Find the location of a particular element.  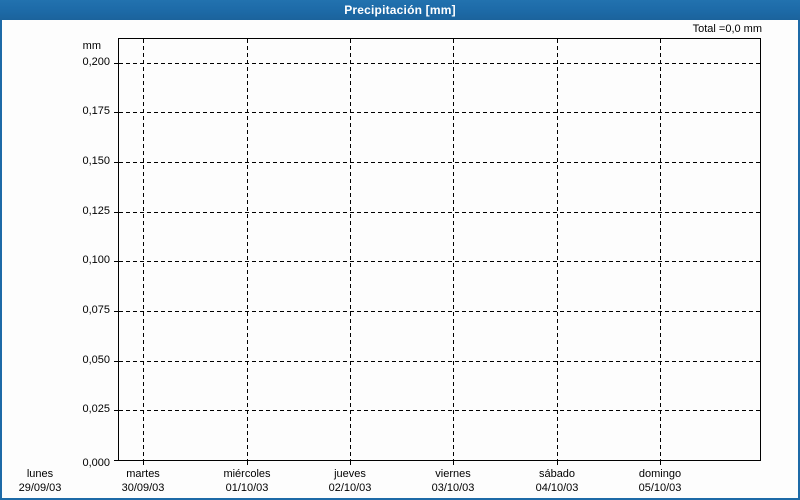

x-date-label: 04/10/03 is located at coordinates (557, 488).